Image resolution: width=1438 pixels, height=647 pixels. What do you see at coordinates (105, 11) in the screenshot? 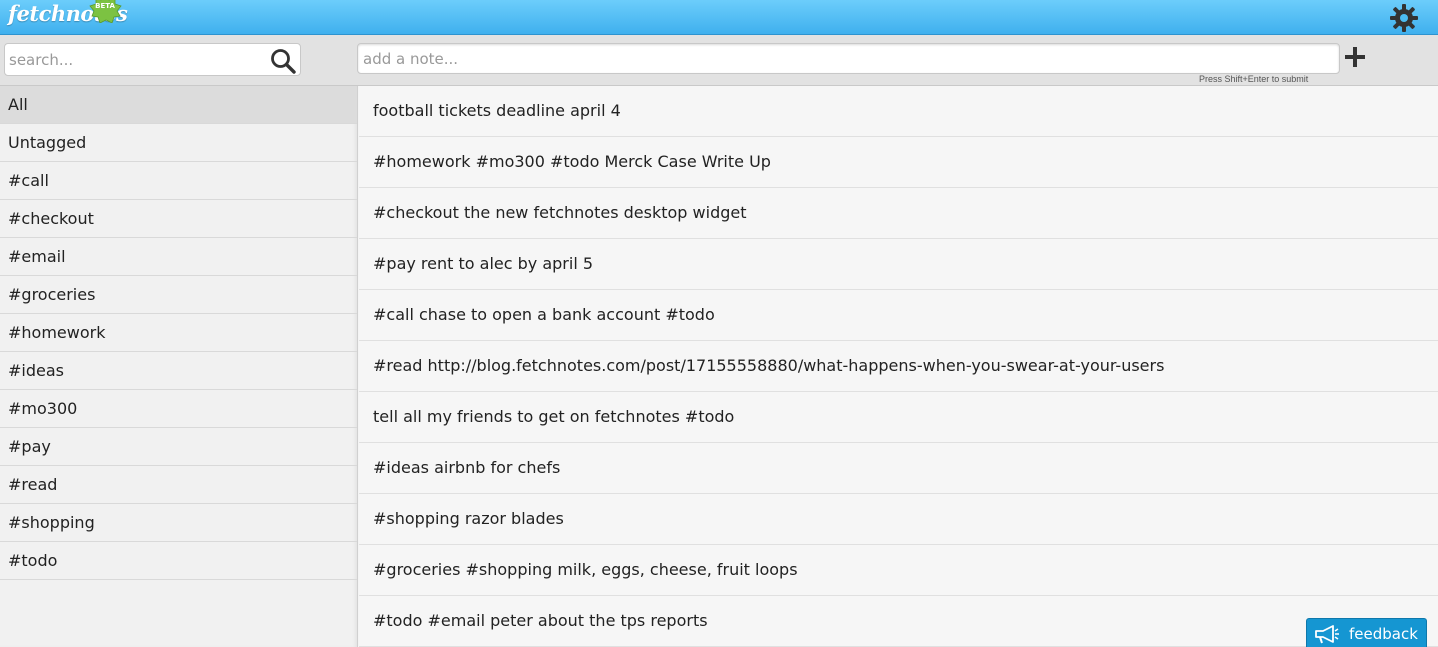
I see `beta-badge: BETA` at bounding box center [105, 11].